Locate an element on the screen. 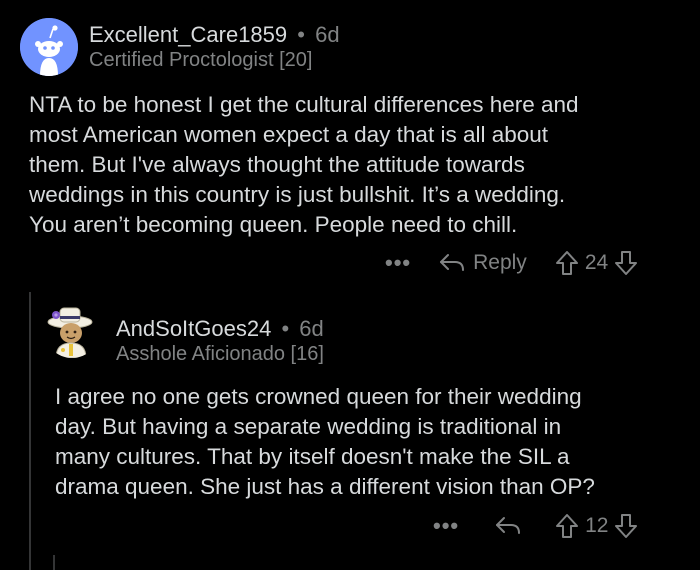 This screenshot has width=700, height=570. vote-controls: 12 is located at coordinates (596, 526).